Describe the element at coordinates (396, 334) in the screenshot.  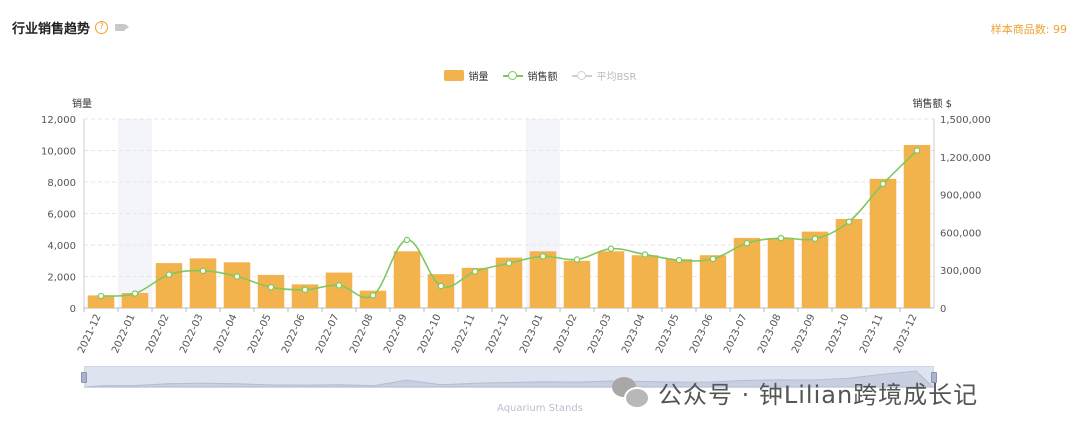
I see `x-tick-label: 2022-09` at that location.